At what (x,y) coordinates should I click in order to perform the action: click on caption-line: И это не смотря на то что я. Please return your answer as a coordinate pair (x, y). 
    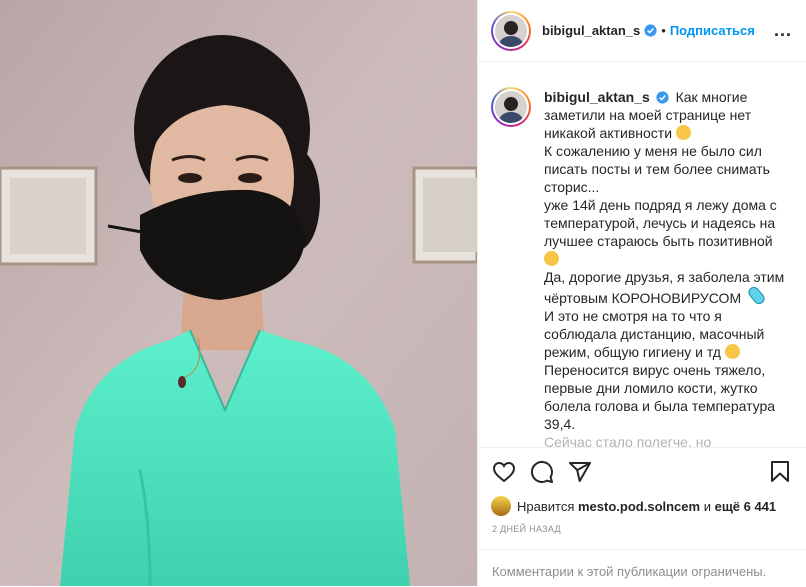
    Looking at the image, I should click on (633, 316).